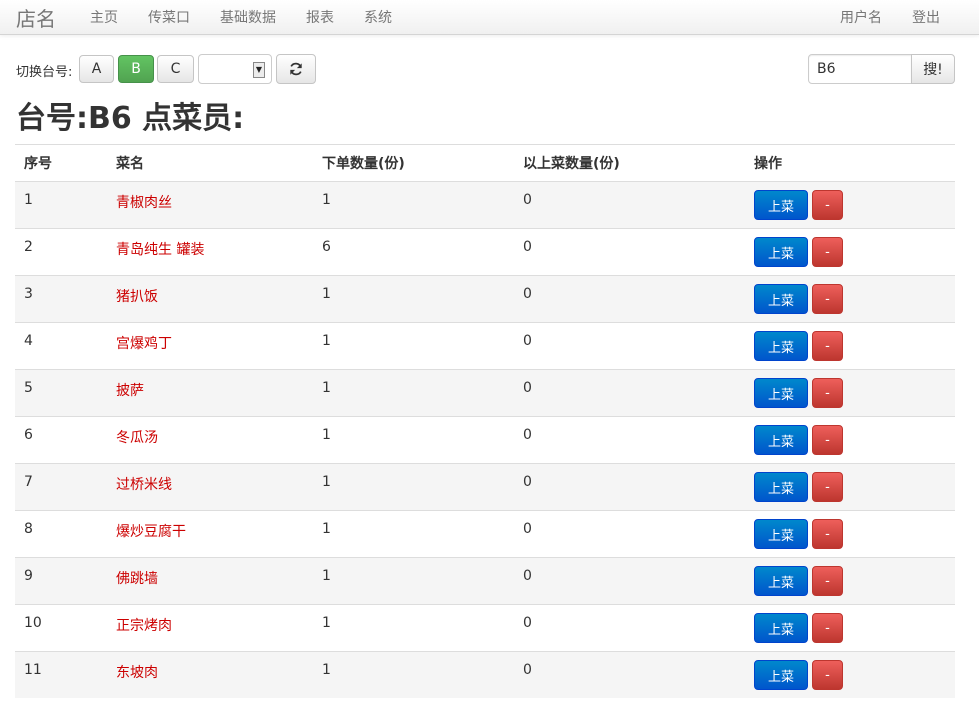  Describe the element at coordinates (175, 69) in the screenshot. I see `table-c-button: C` at that location.